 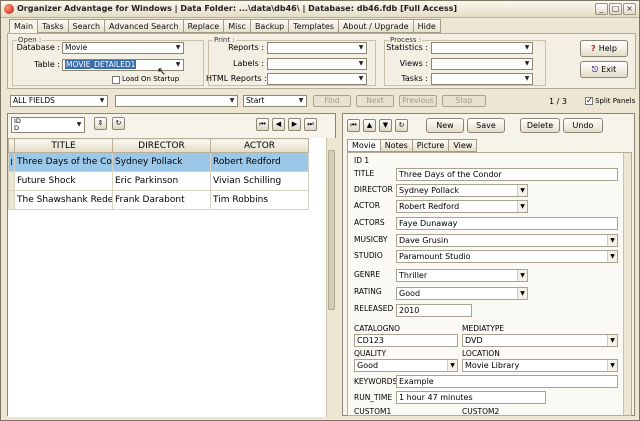 I want to click on runtime-field: 1 hour 47 minutes, so click(x=471, y=397).